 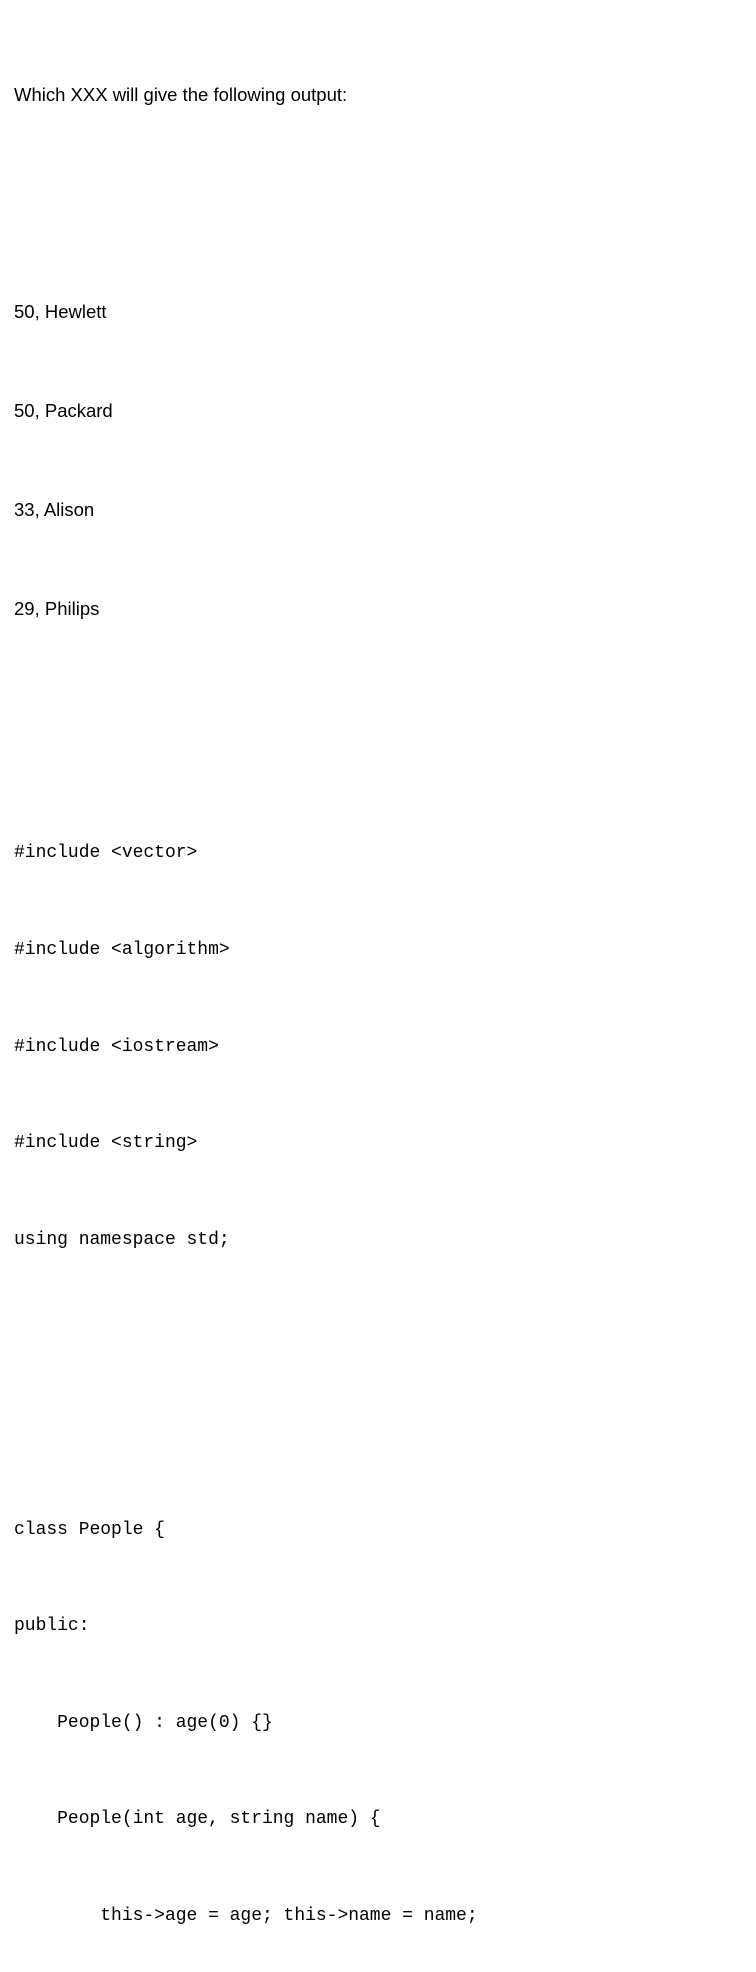 What do you see at coordinates (60, 311) in the screenshot?
I see `output-line: 50, Hewlett` at bounding box center [60, 311].